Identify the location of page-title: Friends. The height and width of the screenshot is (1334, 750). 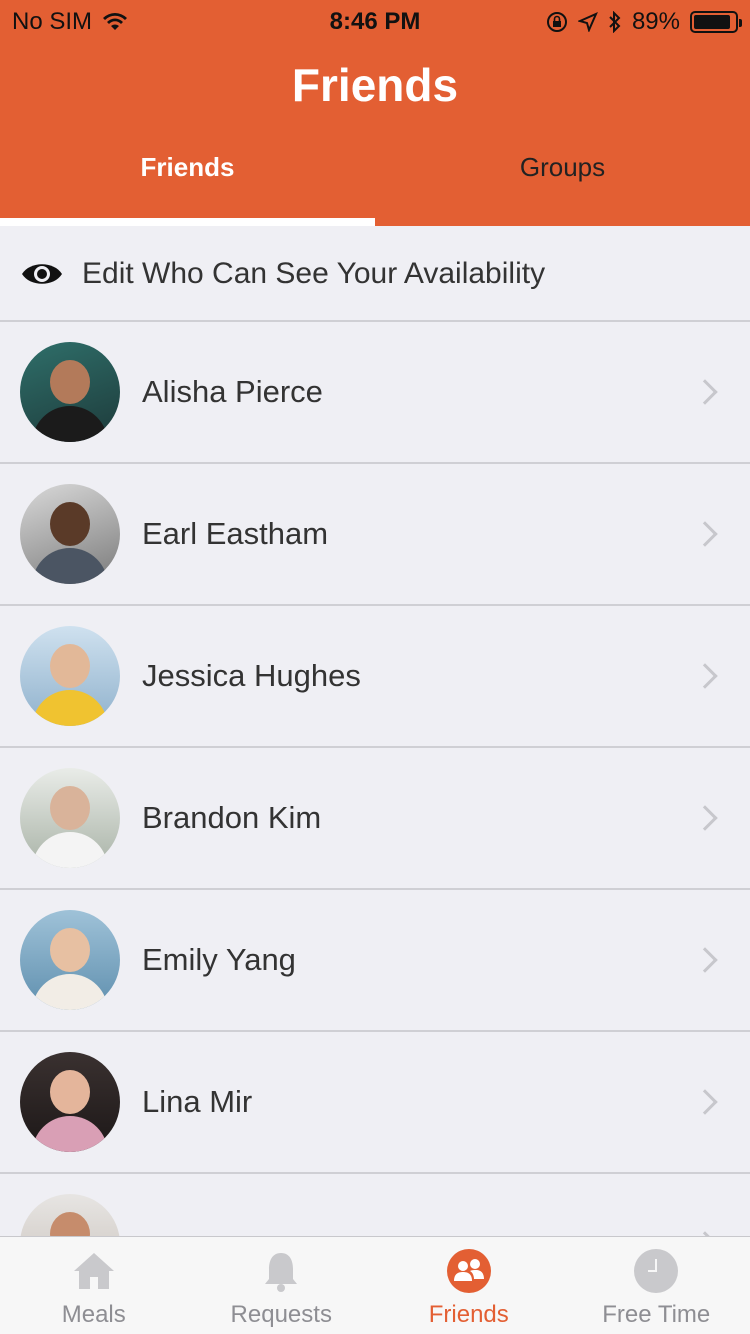
(375, 85).